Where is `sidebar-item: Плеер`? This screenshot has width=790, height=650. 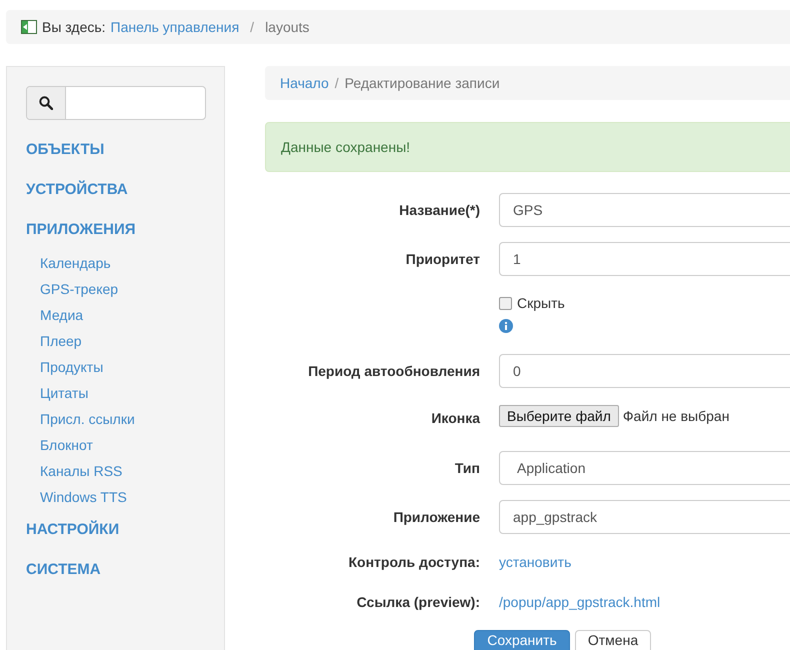
sidebar-item: Плеер is located at coordinates (61, 341).